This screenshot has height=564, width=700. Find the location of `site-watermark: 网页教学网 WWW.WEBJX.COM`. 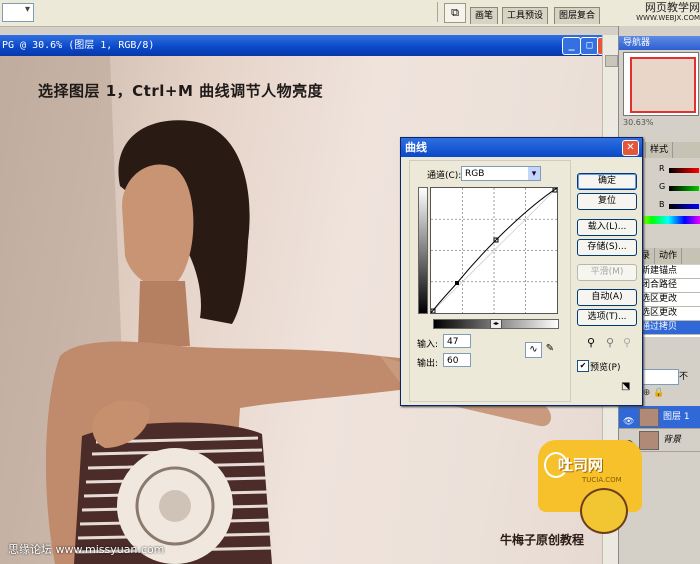

site-watermark: 网页教学网 WWW.WEBJX.COM is located at coordinates (650, 13).